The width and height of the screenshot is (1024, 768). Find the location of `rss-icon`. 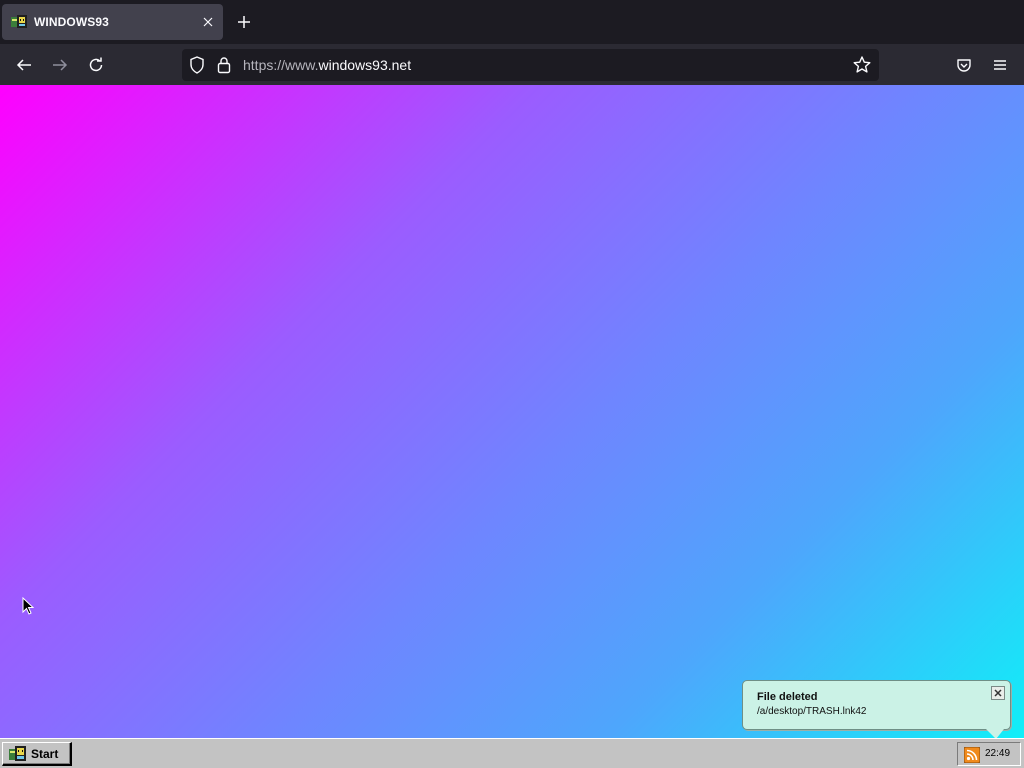

rss-icon is located at coordinates (972, 755).